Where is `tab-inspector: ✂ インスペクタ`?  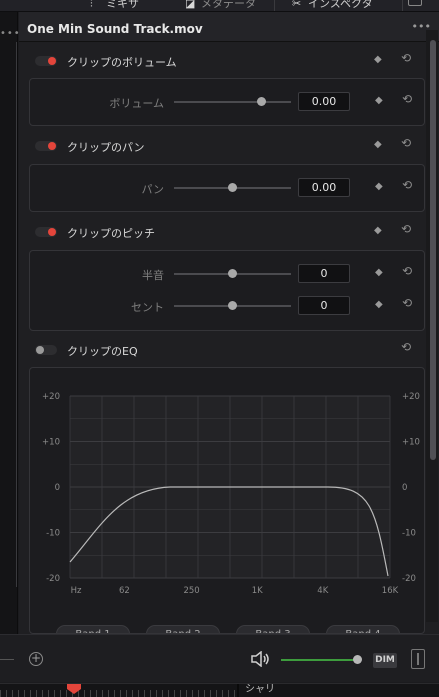 tab-inspector: ✂ インスペクタ is located at coordinates (332, 5).